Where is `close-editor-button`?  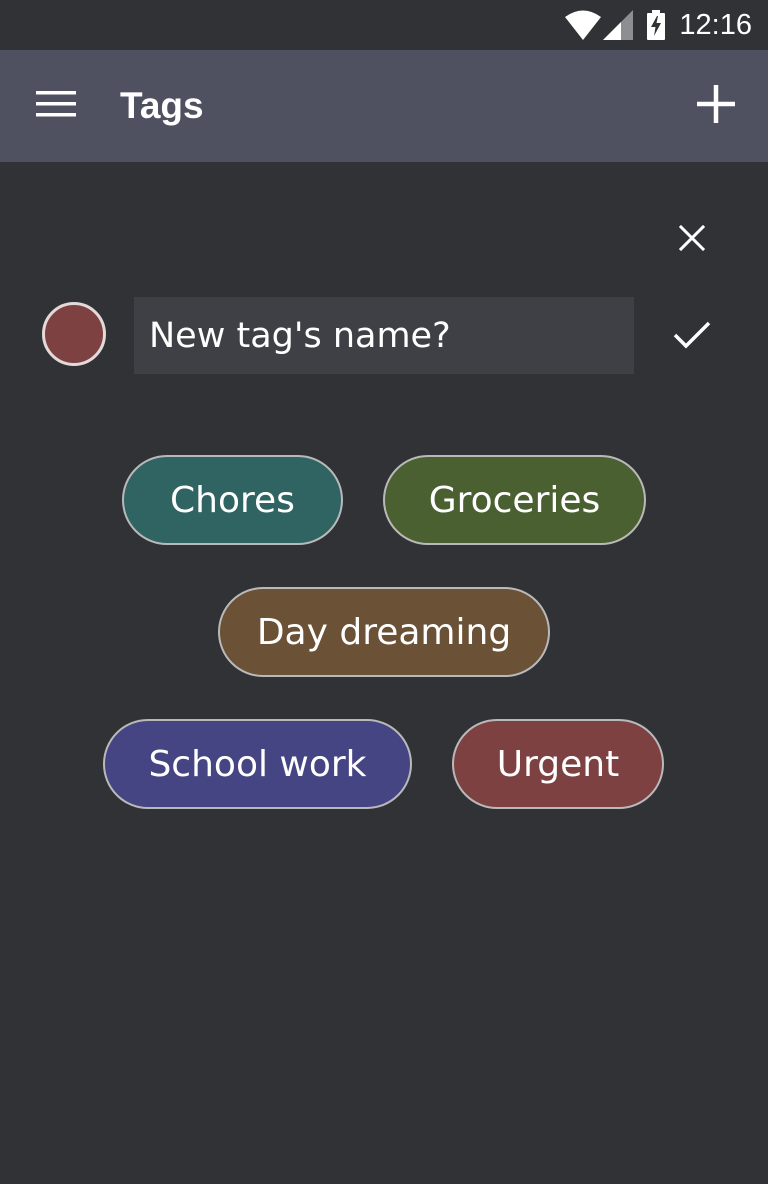 close-editor-button is located at coordinates (692, 240).